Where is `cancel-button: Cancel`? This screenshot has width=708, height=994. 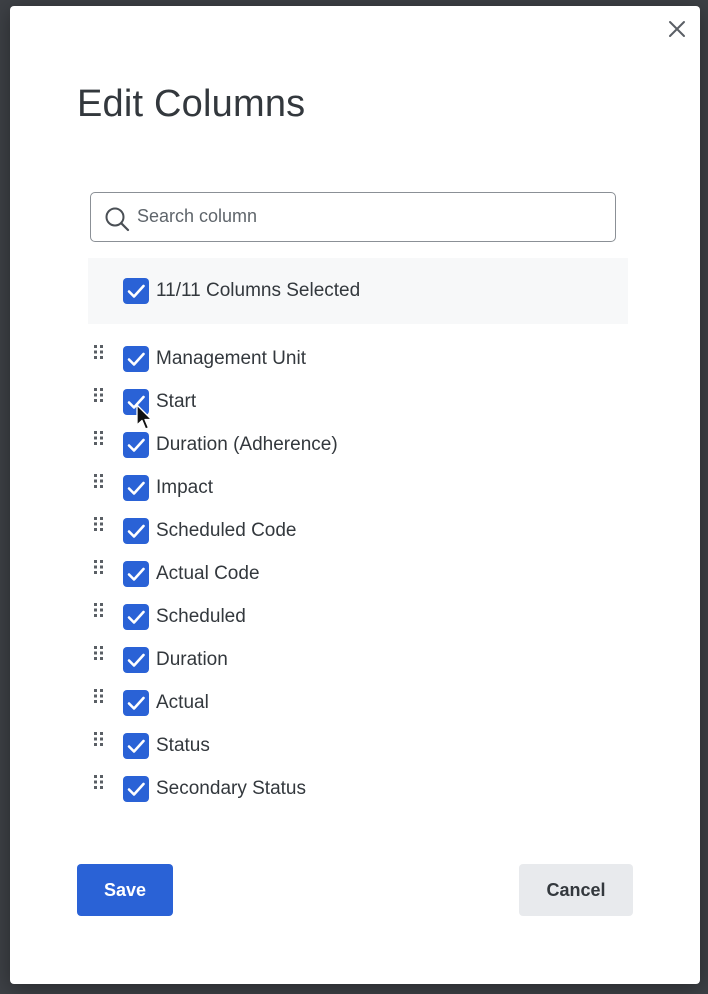
cancel-button: Cancel is located at coordinates (576, 890).